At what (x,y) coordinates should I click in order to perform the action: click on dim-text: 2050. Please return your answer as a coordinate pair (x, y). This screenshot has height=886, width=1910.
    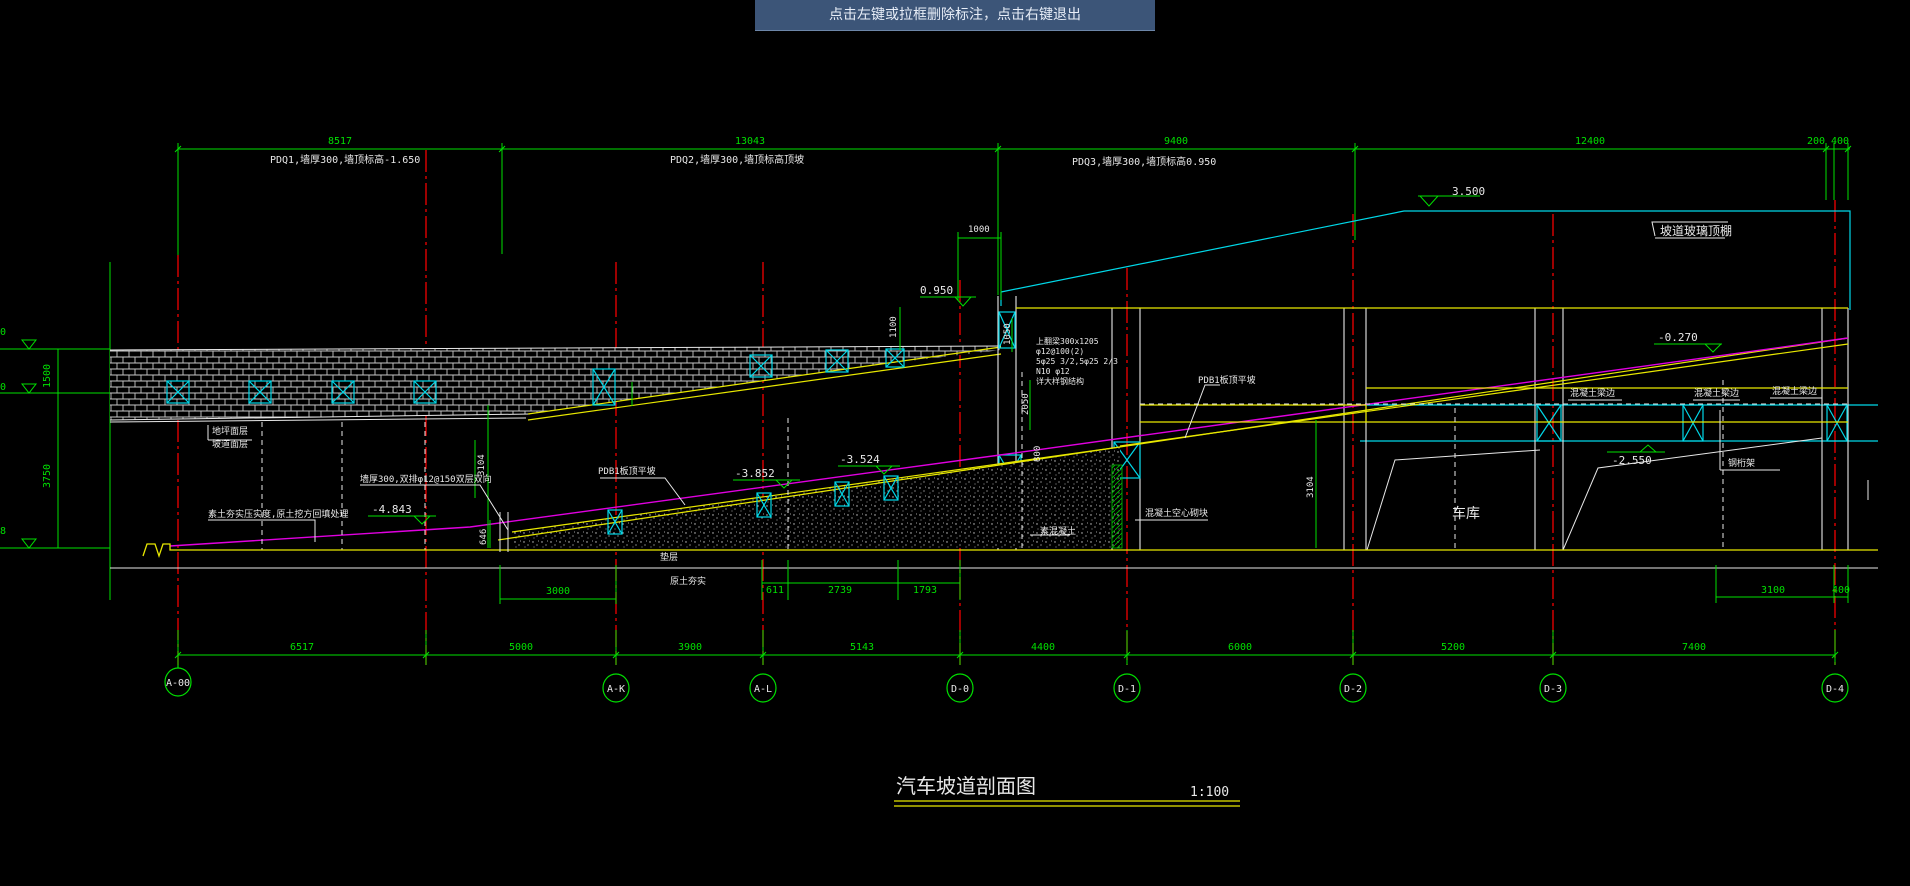
    Looking at the image, I should click on (1026, 404).